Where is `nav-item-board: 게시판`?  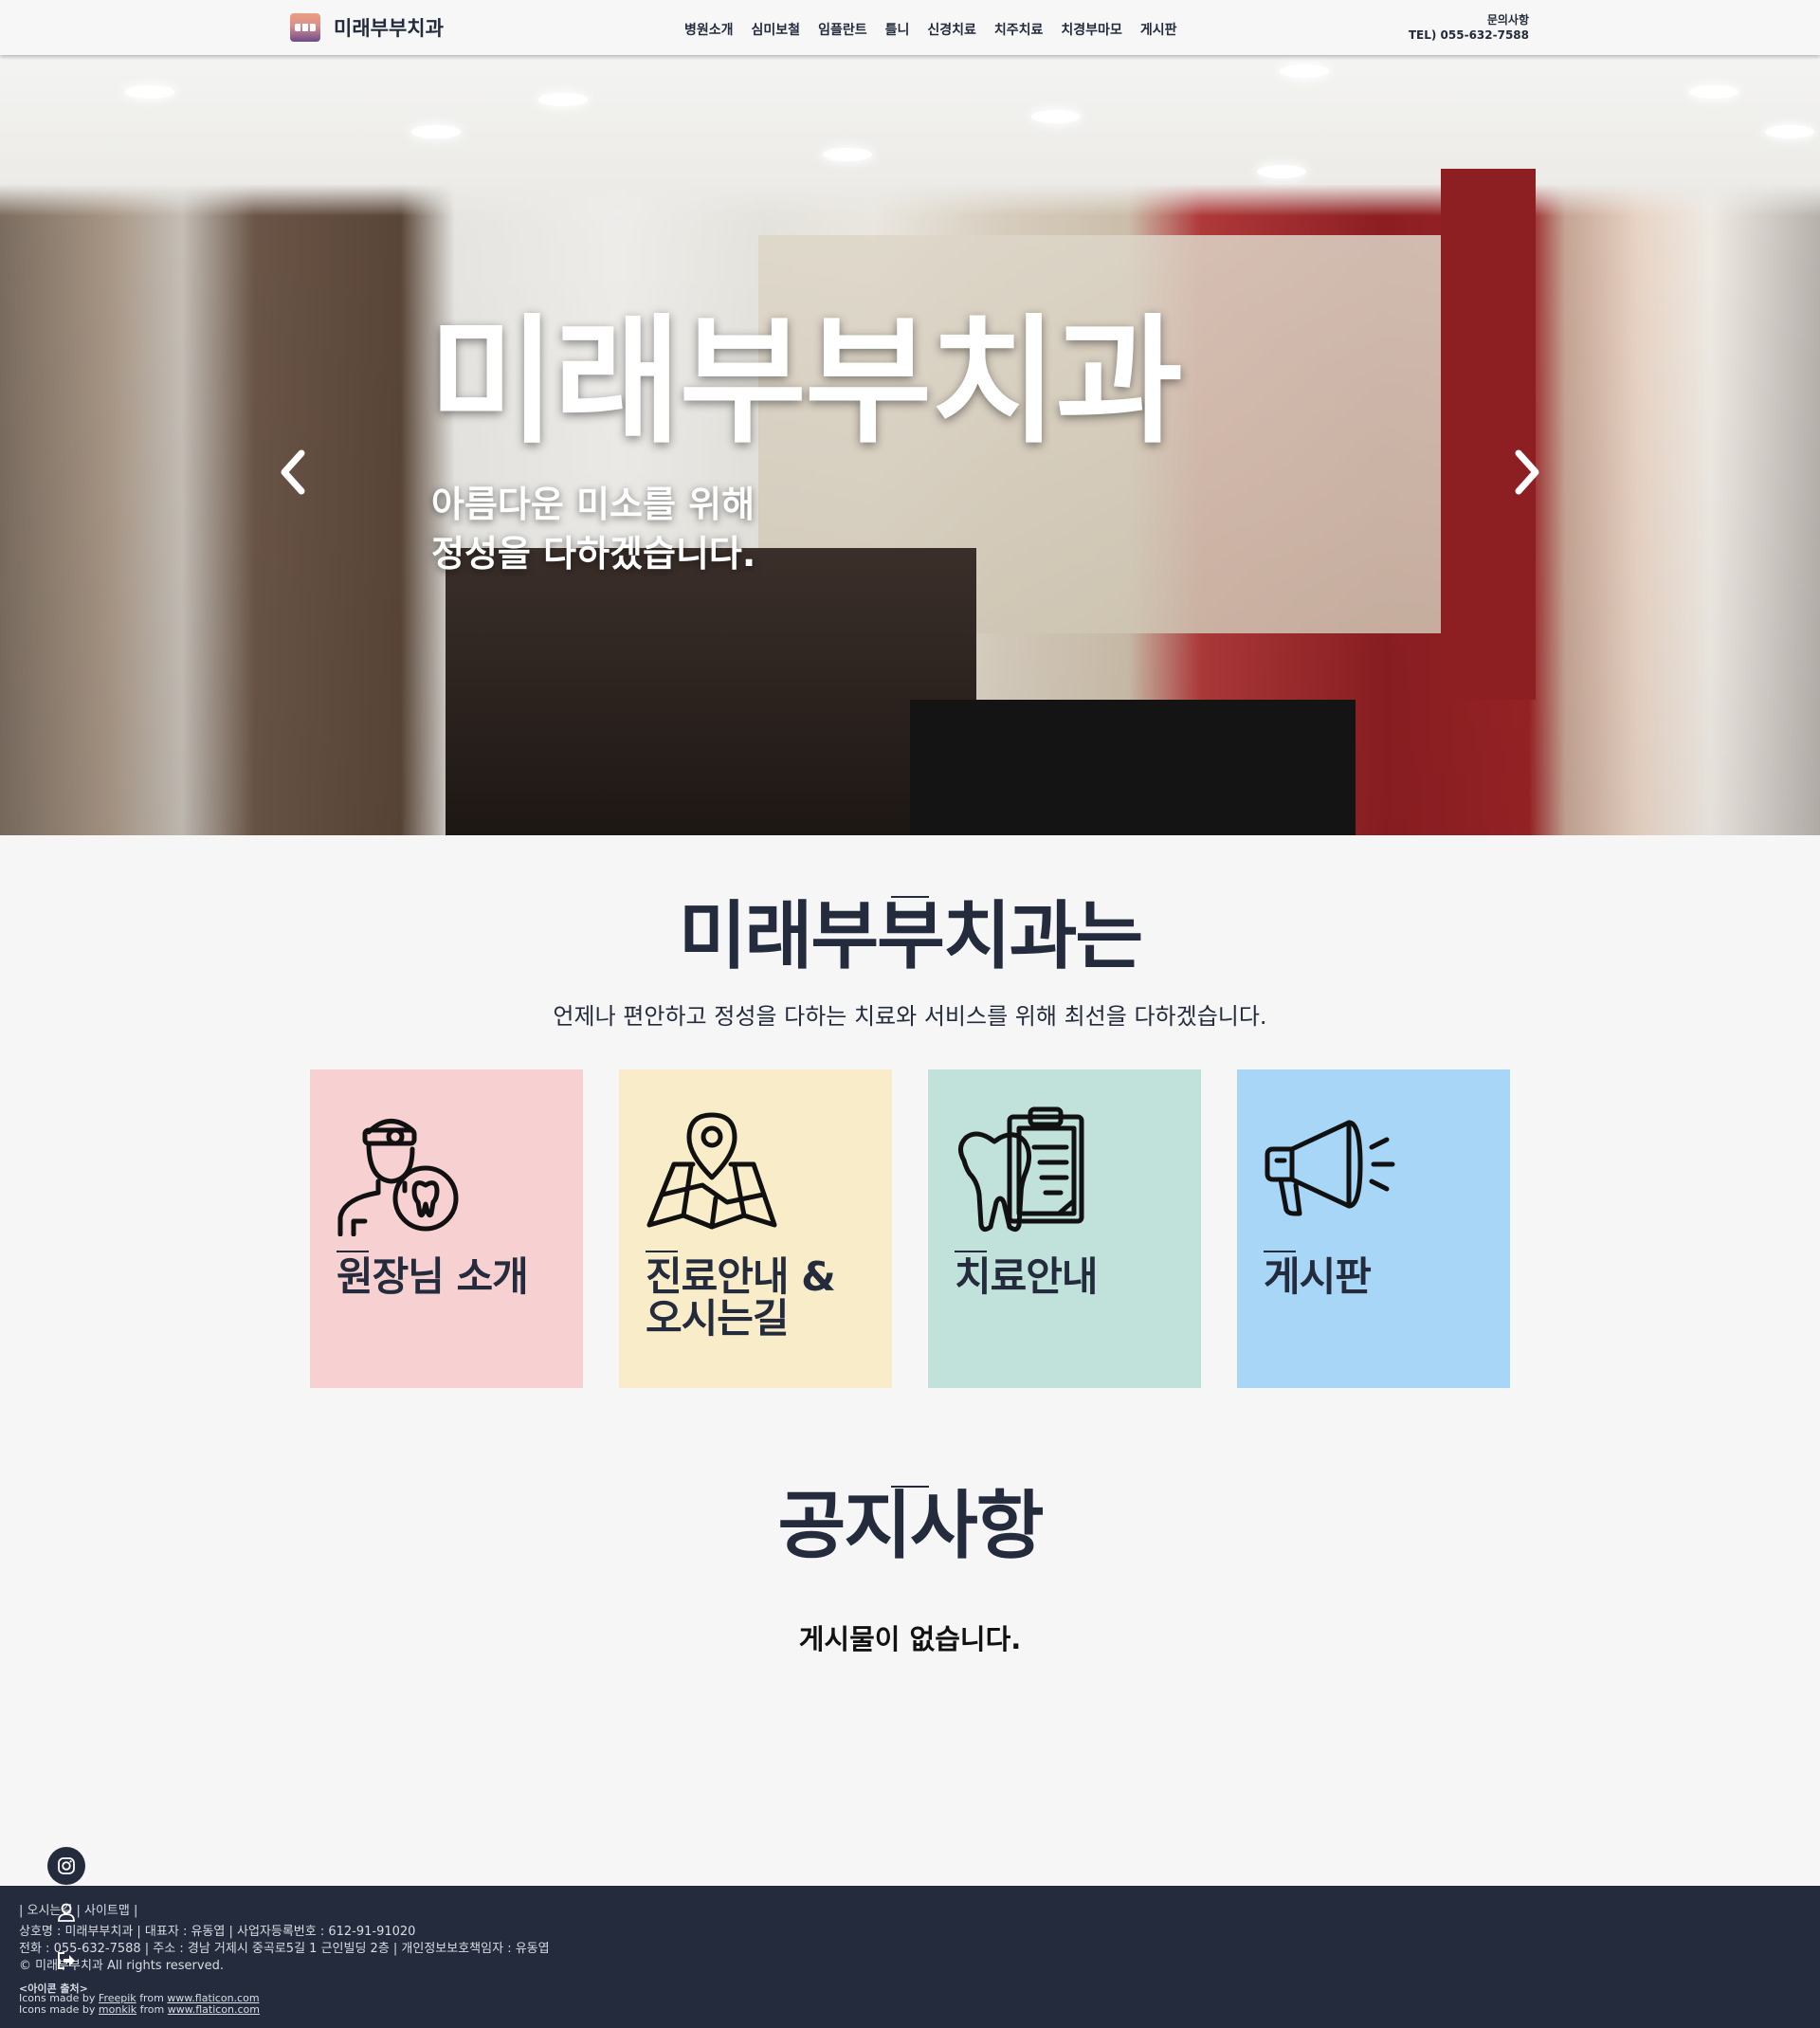 nav-item-board: 게시판 is located at coordinates (1158, 29).